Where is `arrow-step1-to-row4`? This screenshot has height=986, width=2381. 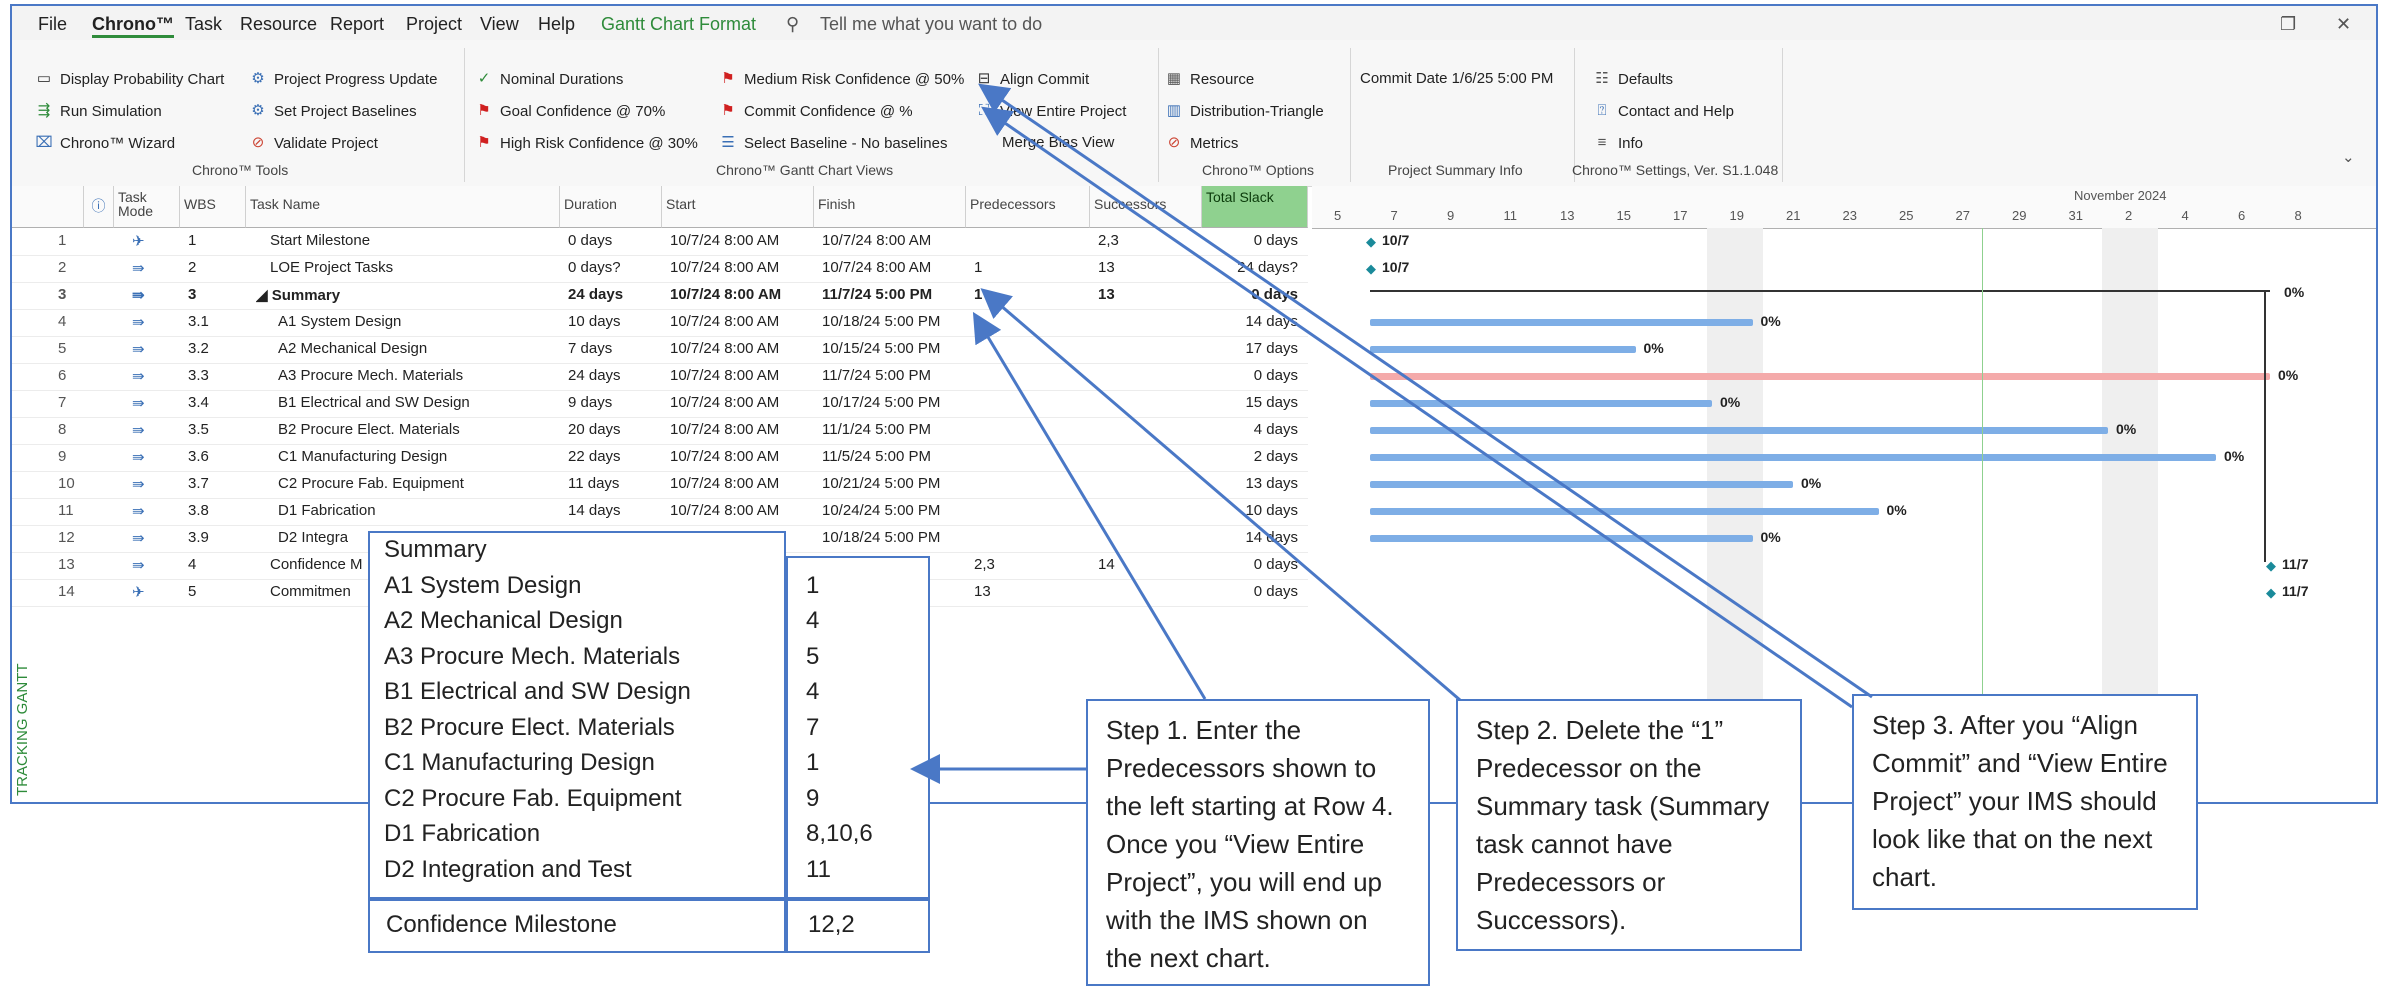
arrow-step1-to-row4 is located at coordinates (1089, 505).